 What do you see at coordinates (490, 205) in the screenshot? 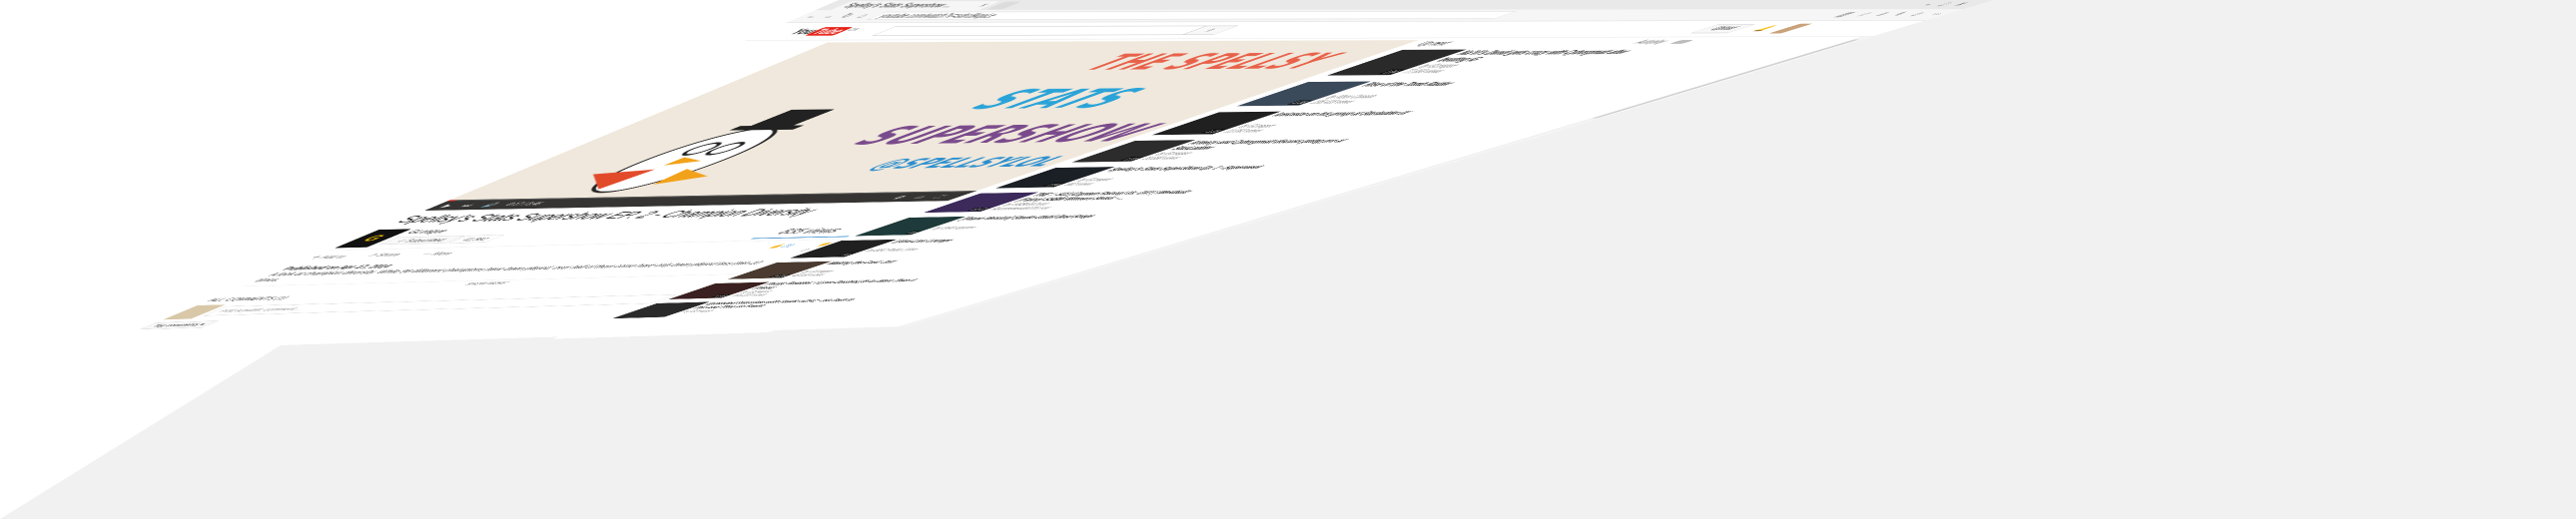
I see `volume-icon: 🔊` at bounding box center [490, 205].